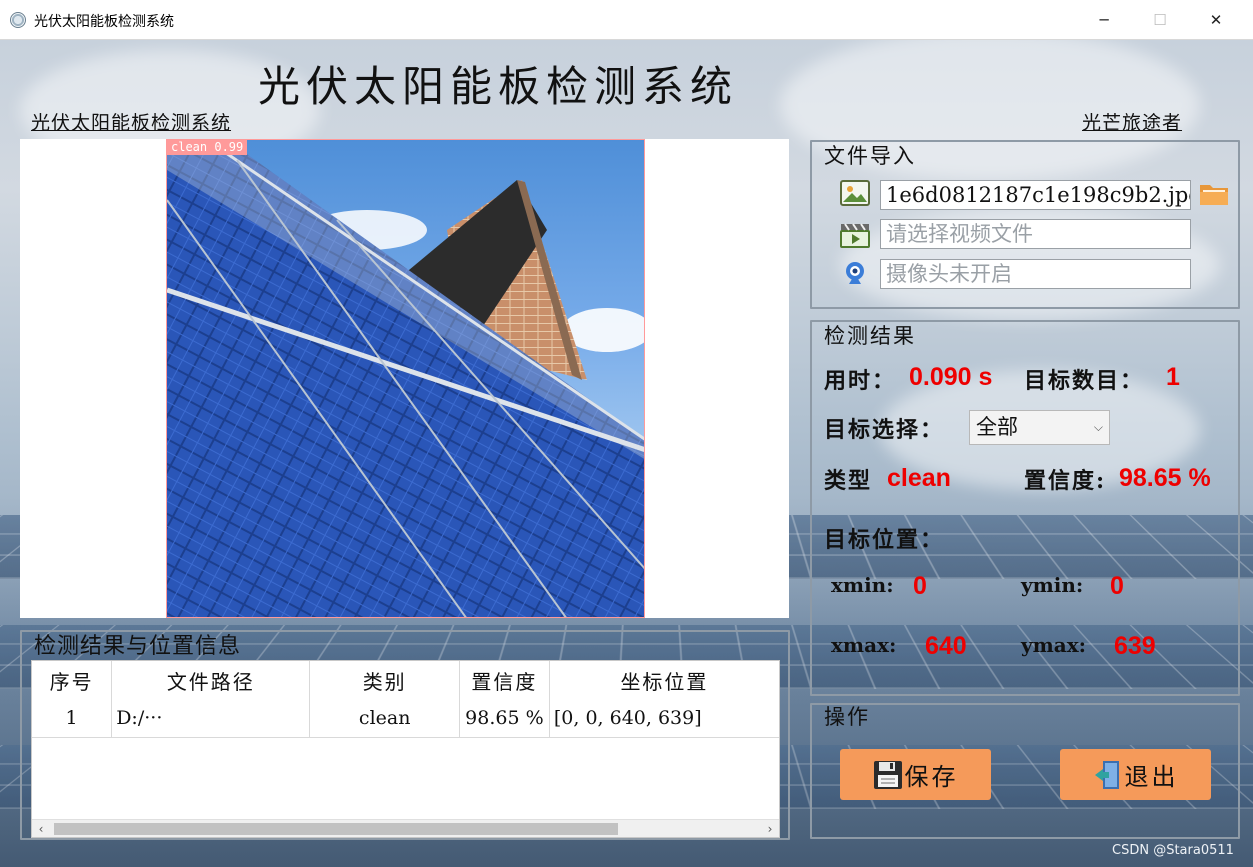 The width and height of the screenshot is (1253, 867). I want to click on exit-icon, so click(1106, 774).